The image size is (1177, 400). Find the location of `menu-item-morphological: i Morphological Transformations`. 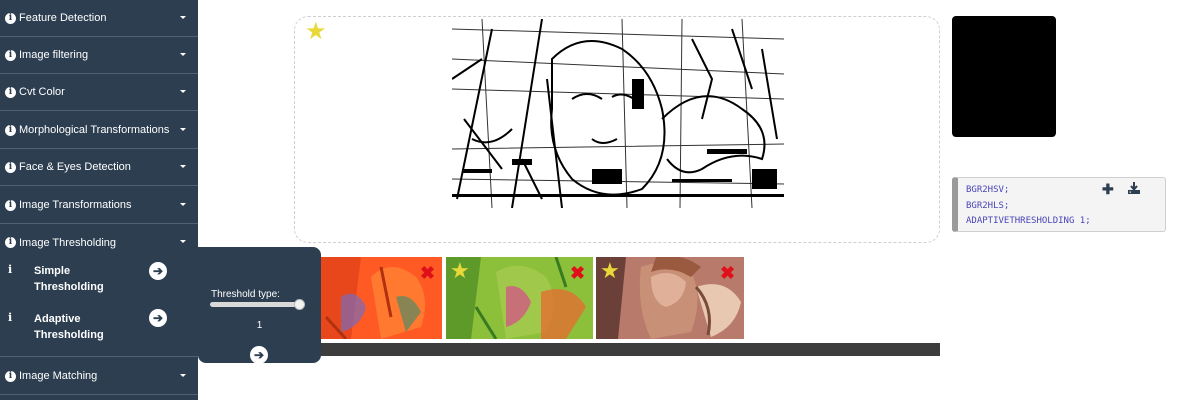

menu-item-morphological: i Morphological Transformations is located at coordinates (99, 130).